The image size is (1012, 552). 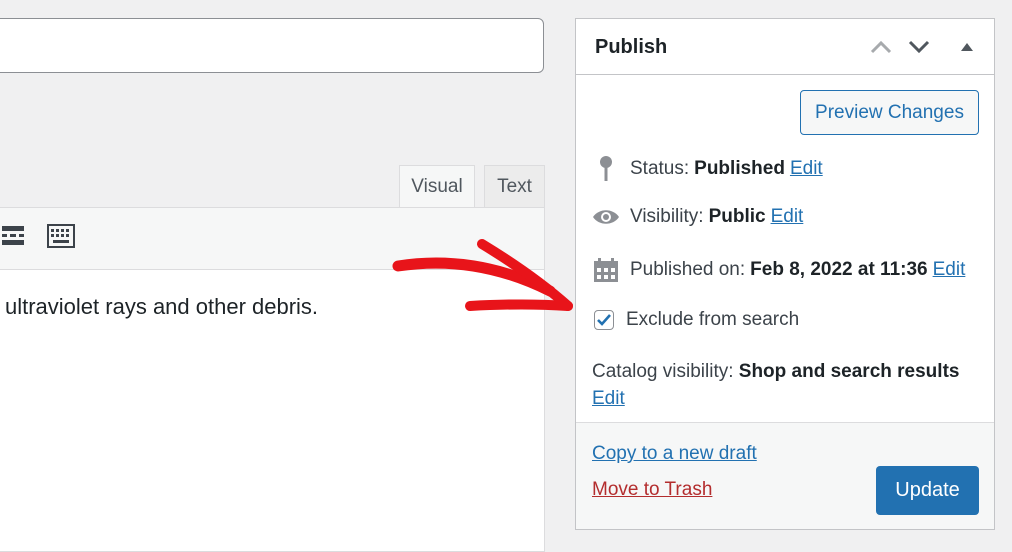 I want to click on published-on-edit-link: Edit, so click(x=949, y=270).